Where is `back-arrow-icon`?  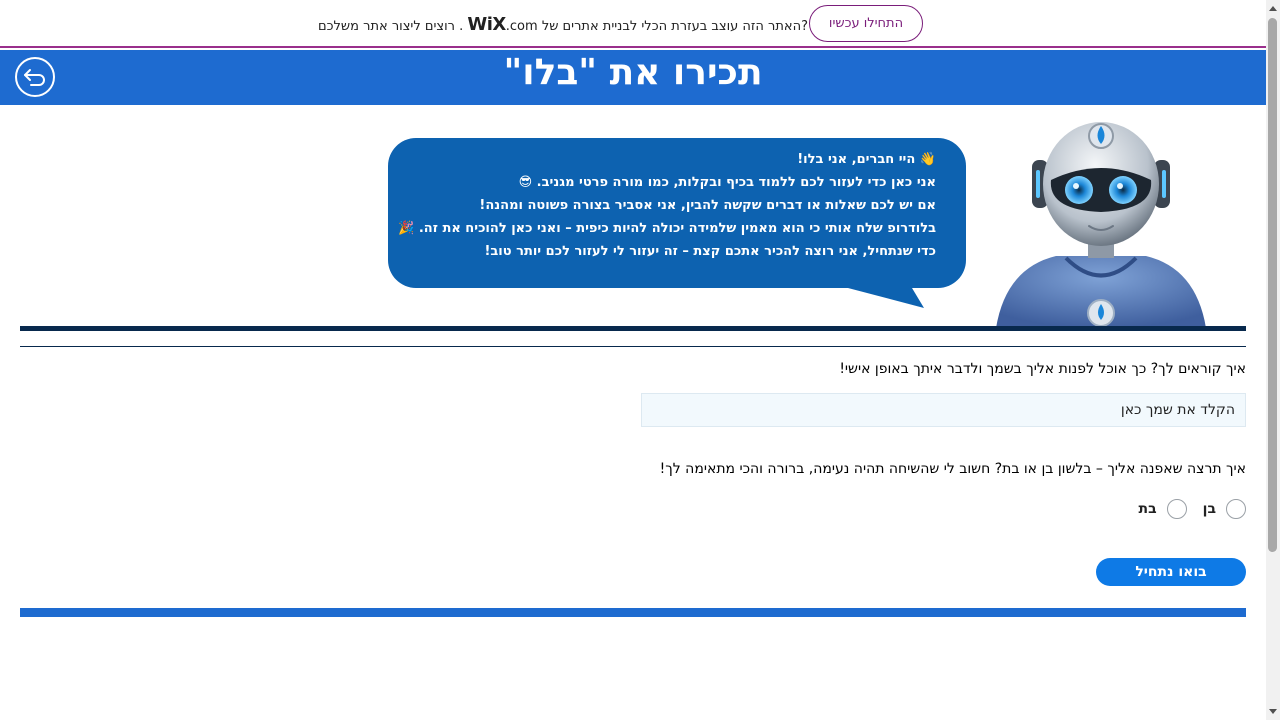
back-arrow-icon is located at coordinates (34, 77).